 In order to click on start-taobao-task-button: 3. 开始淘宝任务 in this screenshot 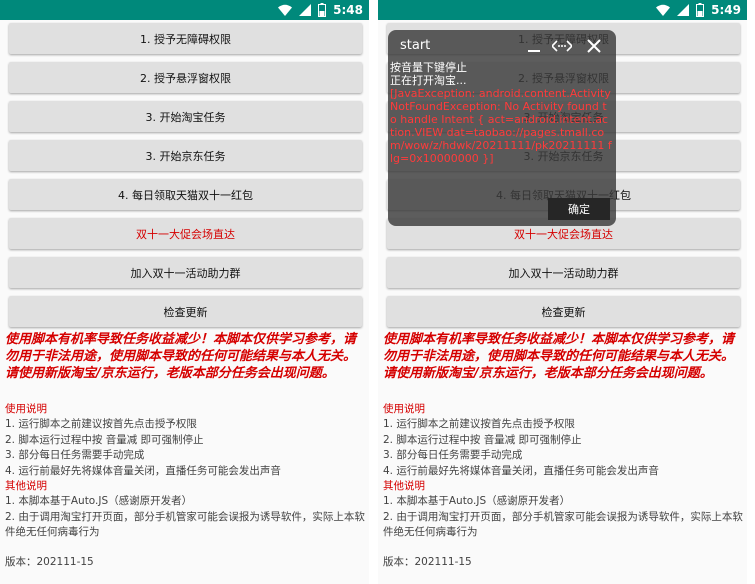, I will do `click(185, 116)`.